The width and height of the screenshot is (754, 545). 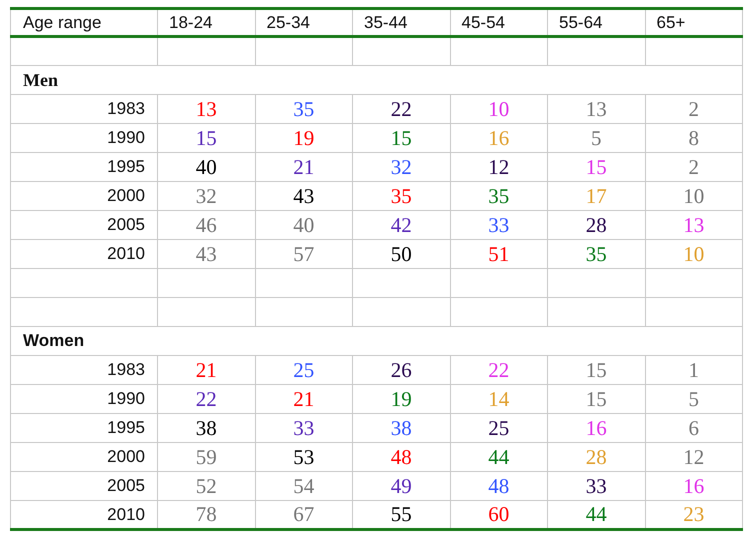 What do you see at coordinates (401, 370) in the screenshot?
I see `table-cell: 26` at bounding box center [401, 370].